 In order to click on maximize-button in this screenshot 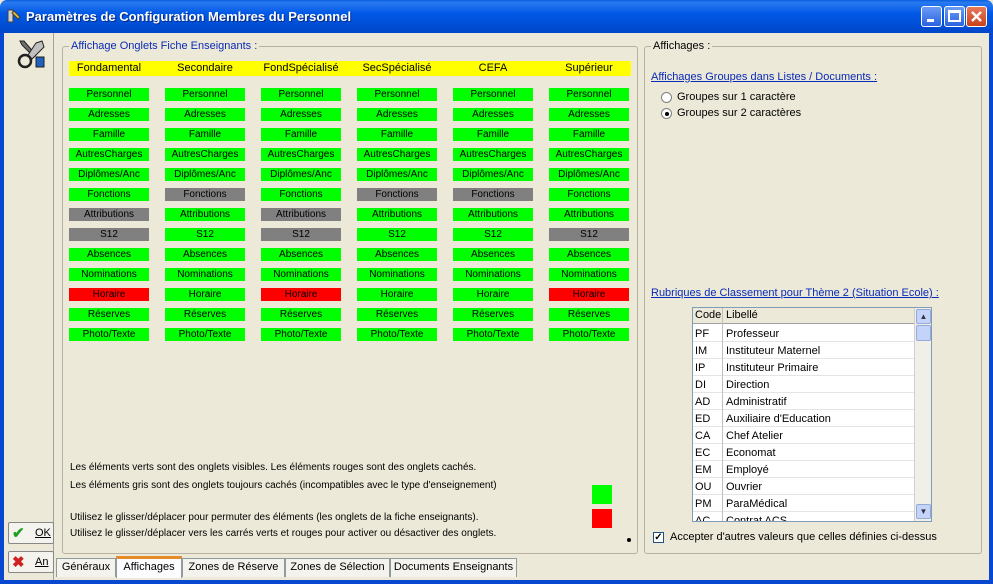, I will do `click(954, 16)`.